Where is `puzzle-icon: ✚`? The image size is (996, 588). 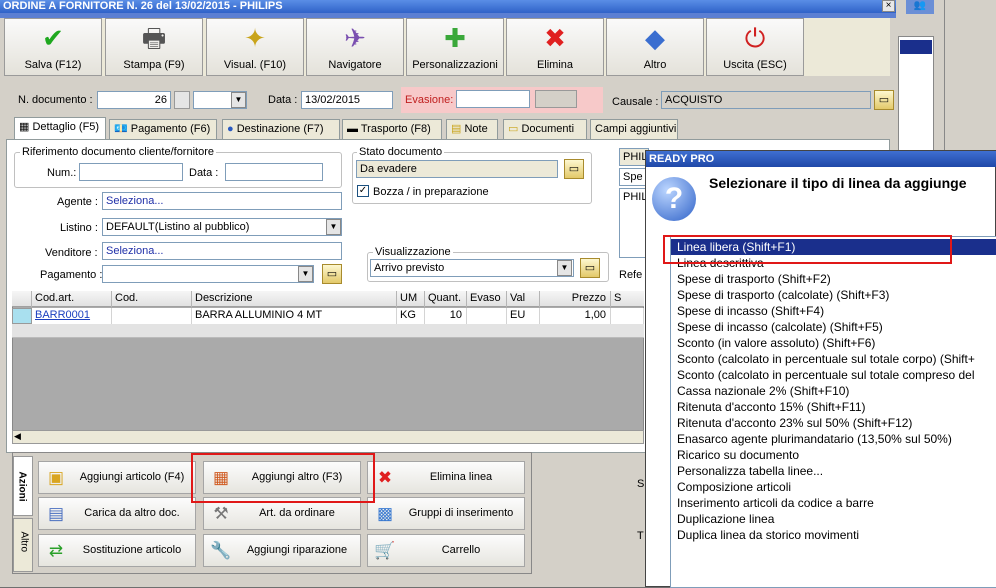 puzzle-icon: ✚ is located at coordinates (455, 38).